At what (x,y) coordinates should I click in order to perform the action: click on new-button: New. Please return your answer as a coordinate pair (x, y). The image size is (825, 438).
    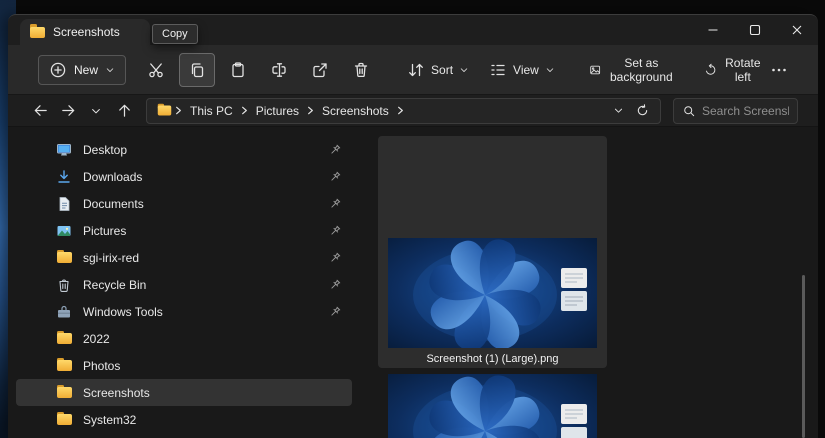
    Looking at the image, I should click on (82, 69).